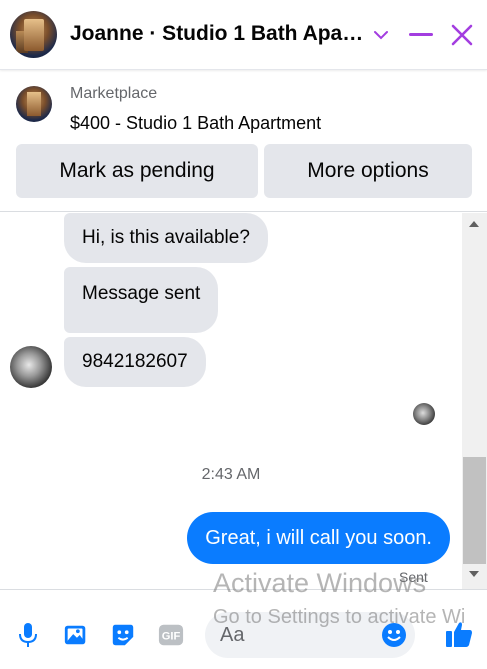 This screenshot has width=487, height=669. Describe the element at coordinates (141, 300) in the screenshot. I see `message-bubble: Message sent` at that location.